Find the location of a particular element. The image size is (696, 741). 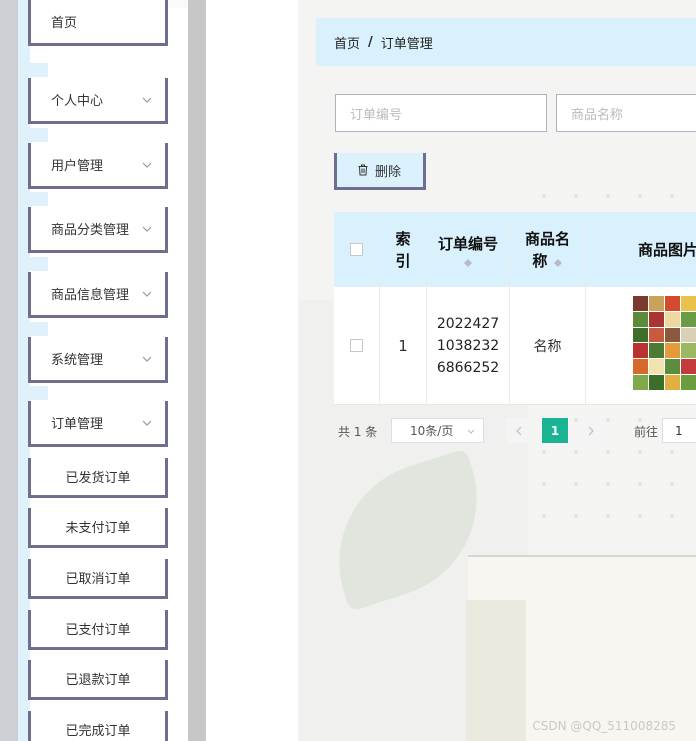

breadcrumb-home: 首页 is located at coordinates (347, 42).